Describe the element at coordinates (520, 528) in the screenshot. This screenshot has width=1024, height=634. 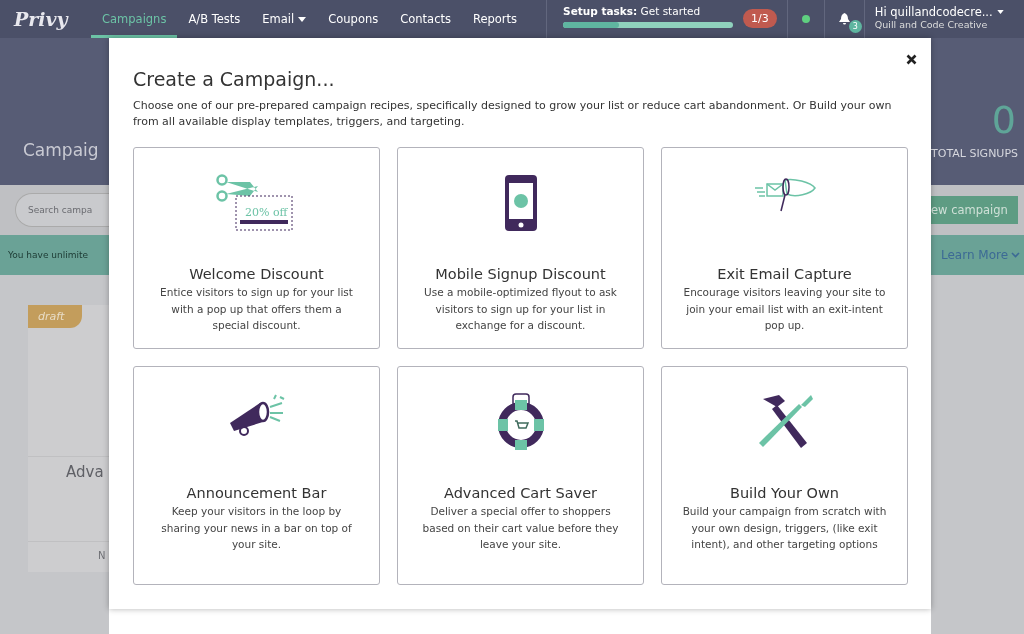
I see `recipe-description: Deliver a special offer to shoppers based on their cart value before they leave your site.` at that location.